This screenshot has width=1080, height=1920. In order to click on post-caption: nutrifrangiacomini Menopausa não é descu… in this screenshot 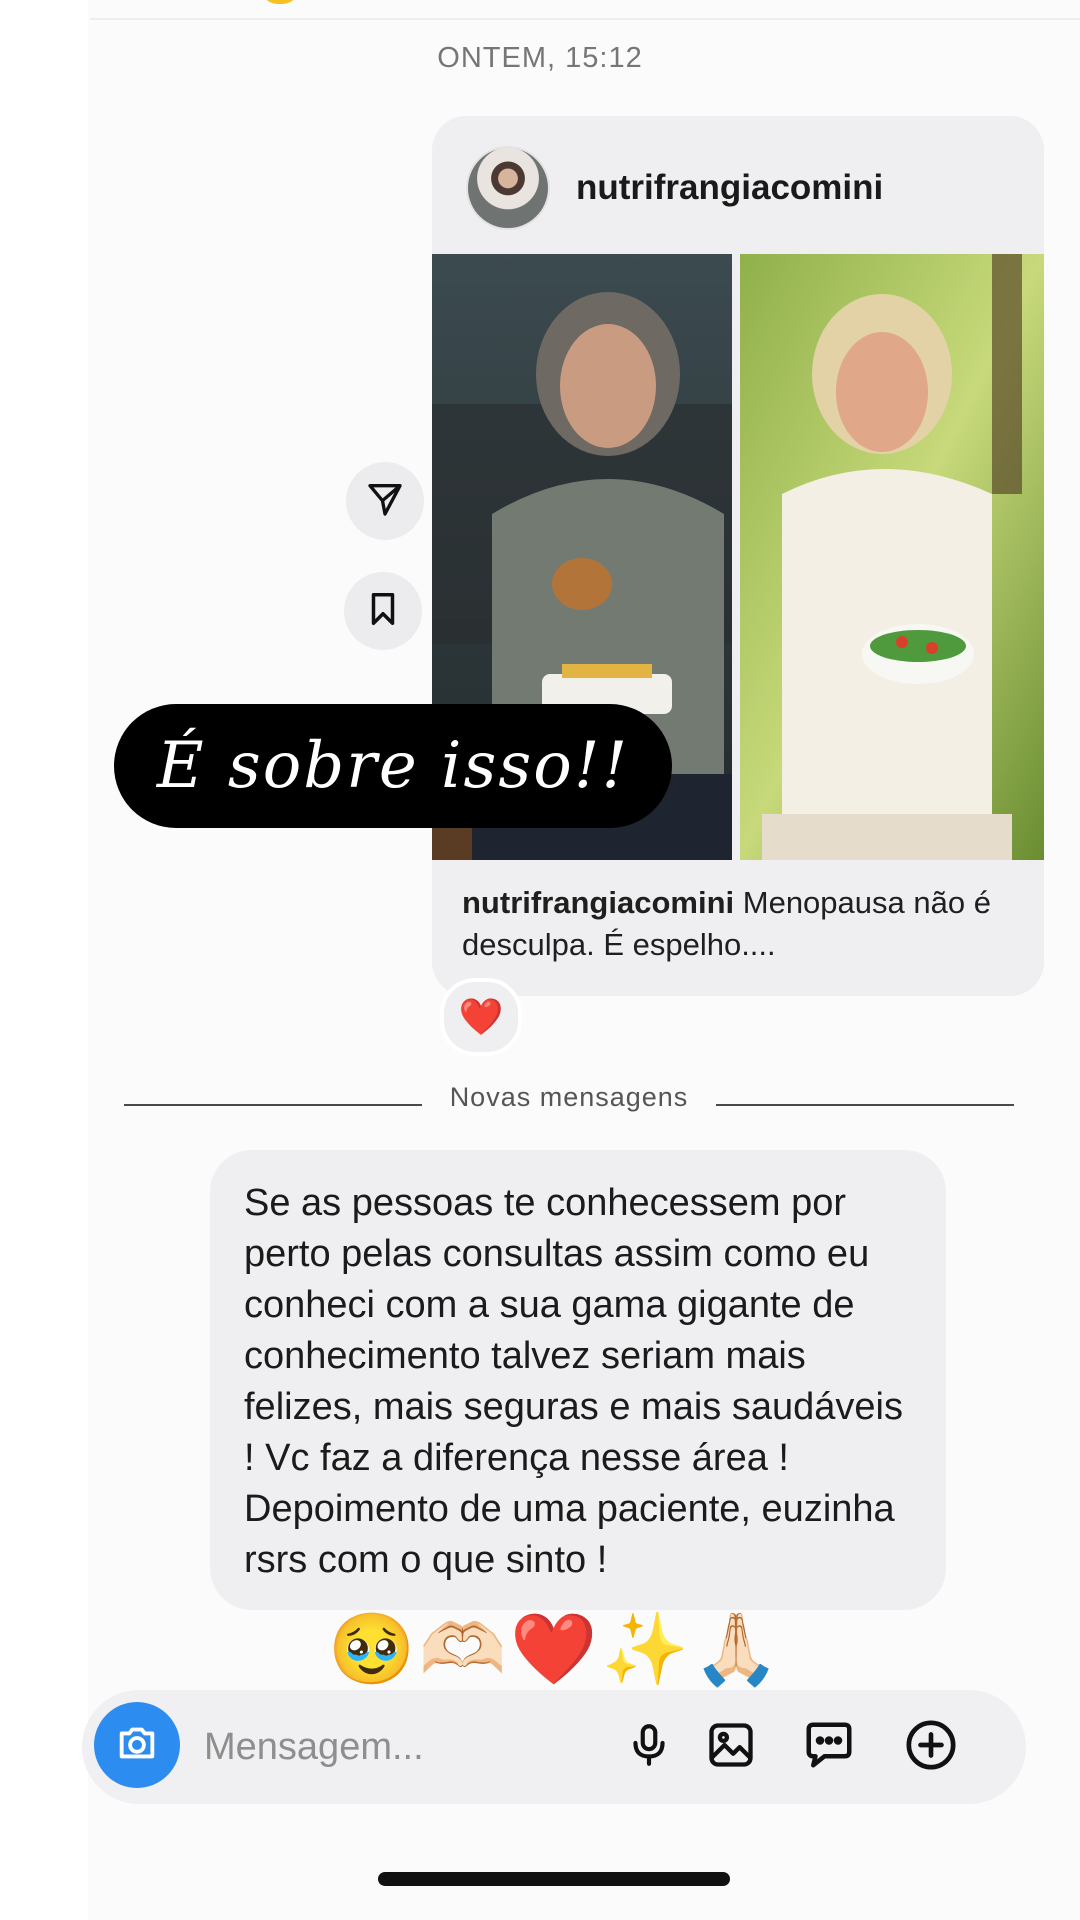, I will do `click(742, 924)`.